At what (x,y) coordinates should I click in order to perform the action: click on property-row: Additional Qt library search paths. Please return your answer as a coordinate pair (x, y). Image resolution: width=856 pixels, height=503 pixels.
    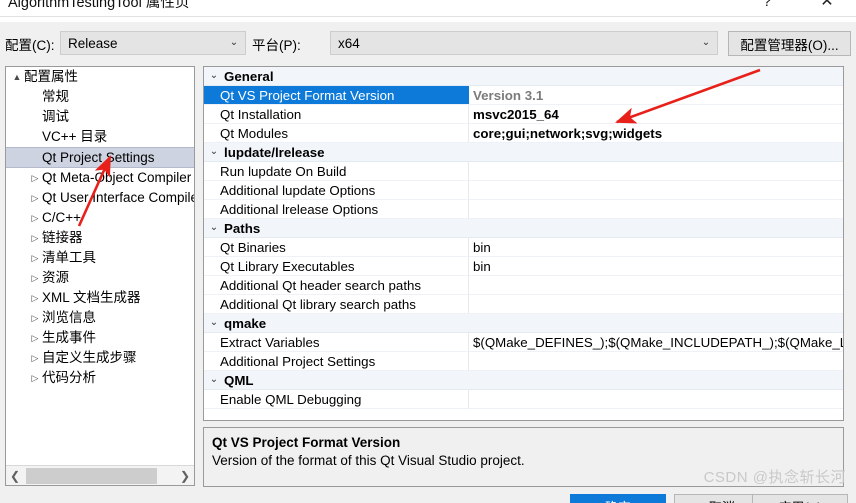
    Looking at the image, I should click on (523, 304).